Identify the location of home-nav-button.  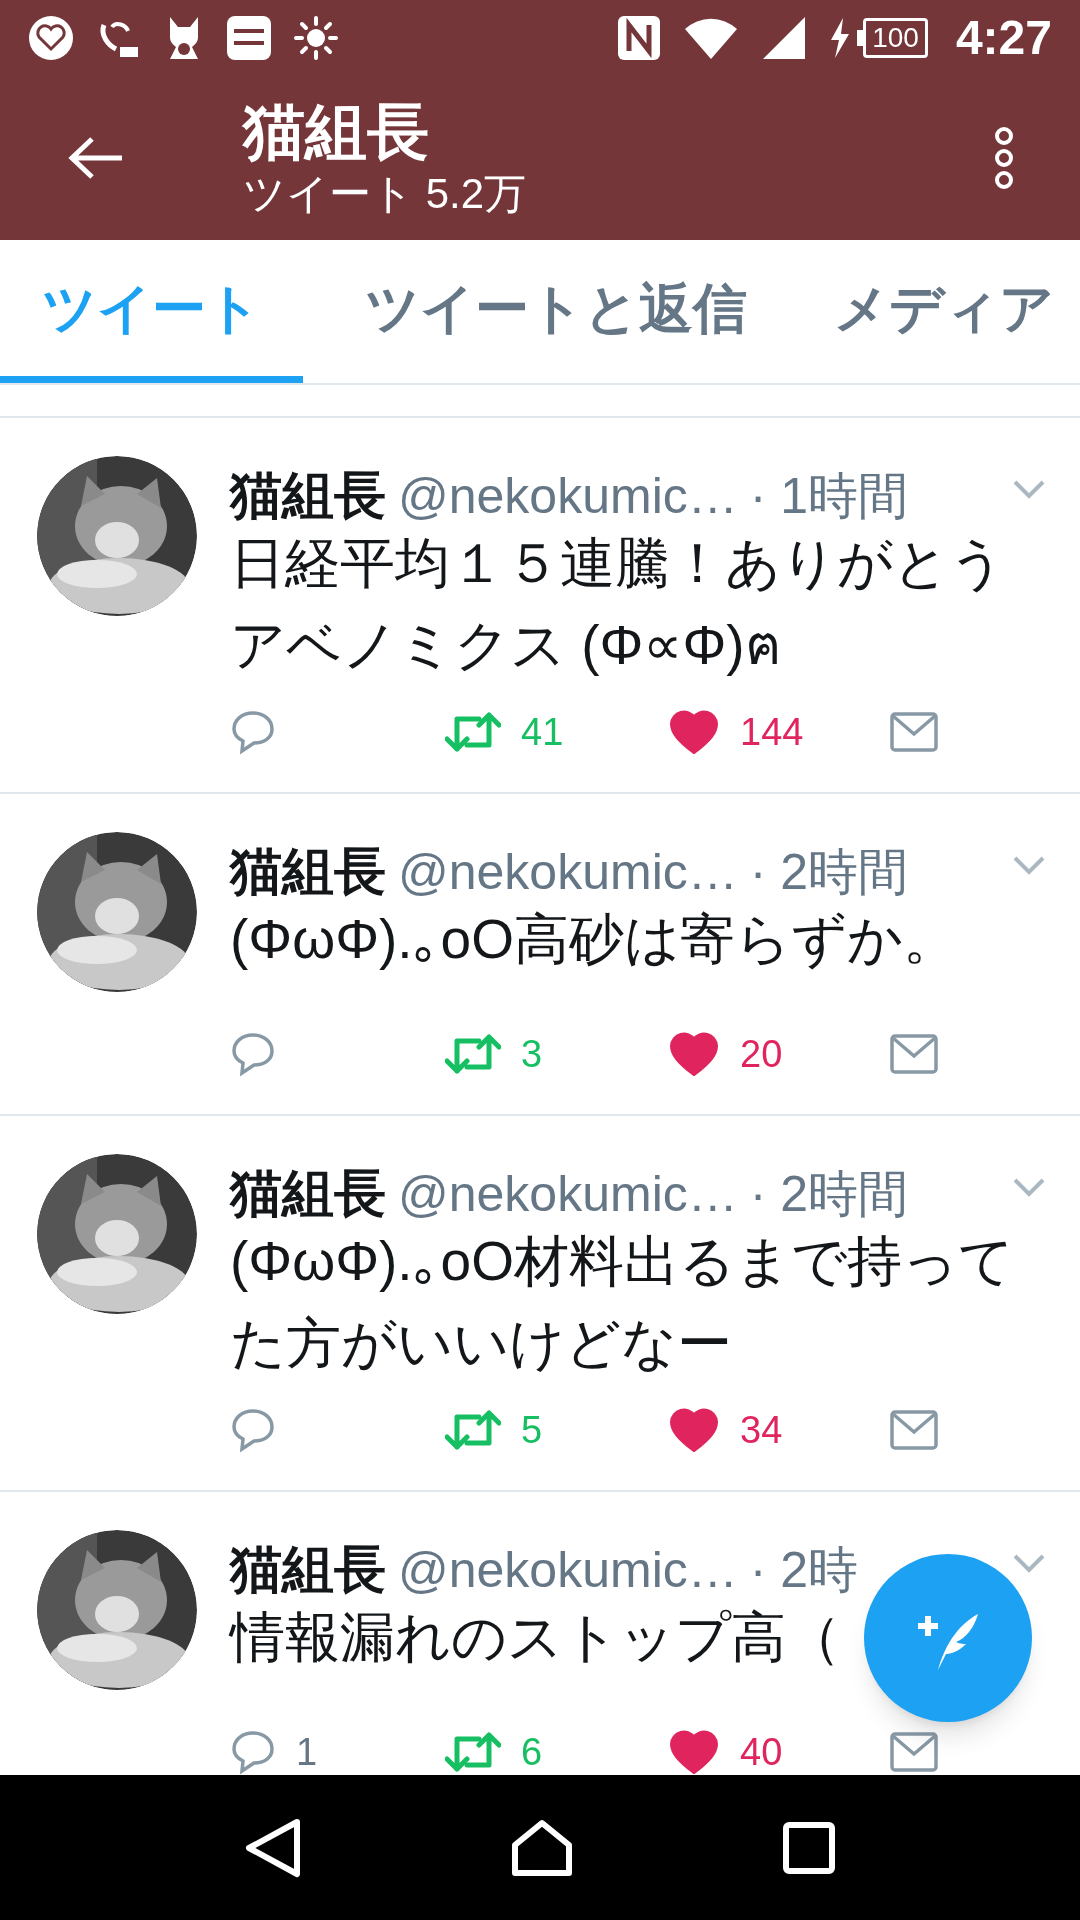
(542, 1847).